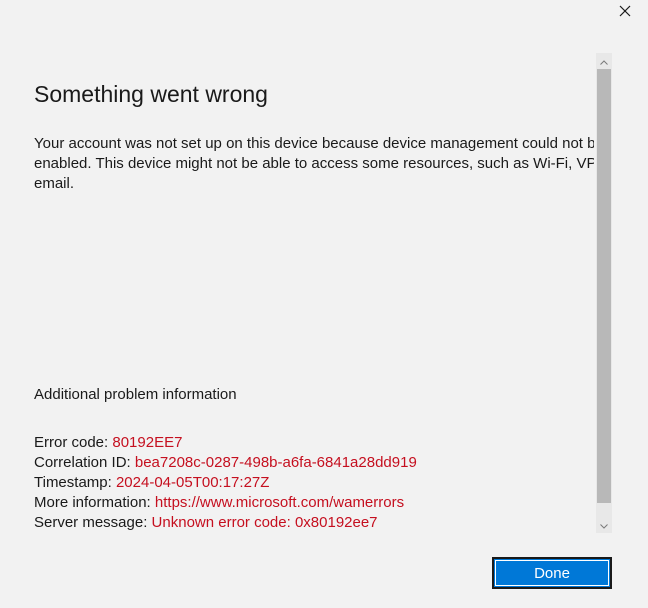 This screenshot has width=648, height=608. I want to click on detail-value: bea7208c-0287-498b-a6fa-6841a28dd919, so click(275, 462).